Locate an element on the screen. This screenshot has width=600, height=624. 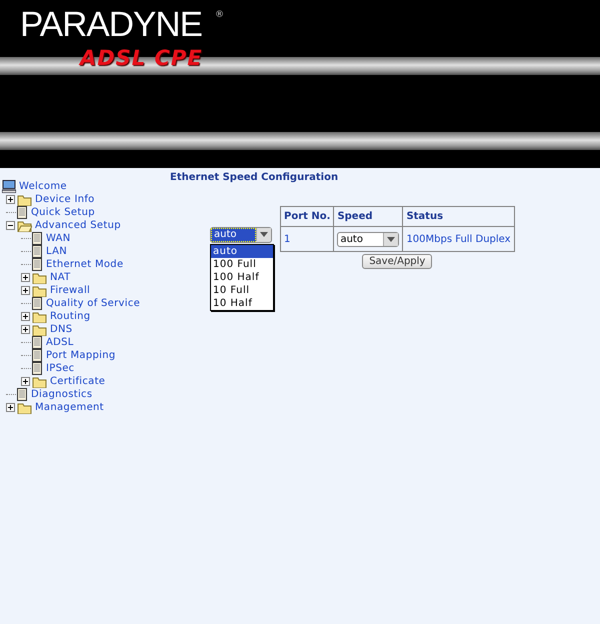
tree-item: NAT is located at coordinates (60, 277).